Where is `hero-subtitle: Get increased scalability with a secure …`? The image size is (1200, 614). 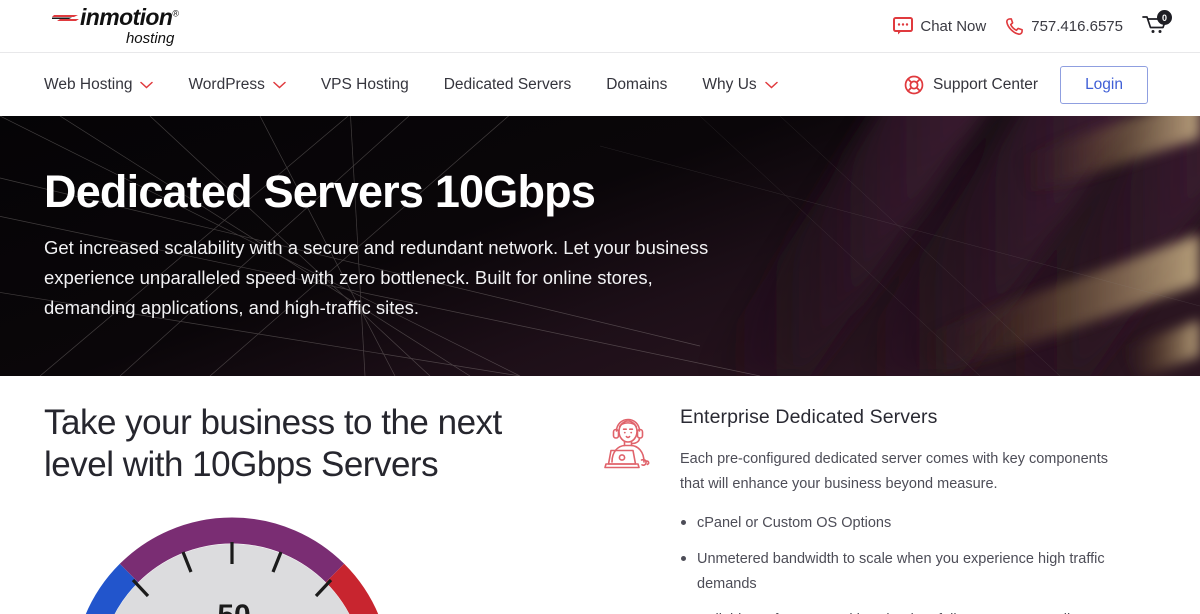 hero-subtitle: Get increased scalability with a secure … is located at coordinates (376, 278).